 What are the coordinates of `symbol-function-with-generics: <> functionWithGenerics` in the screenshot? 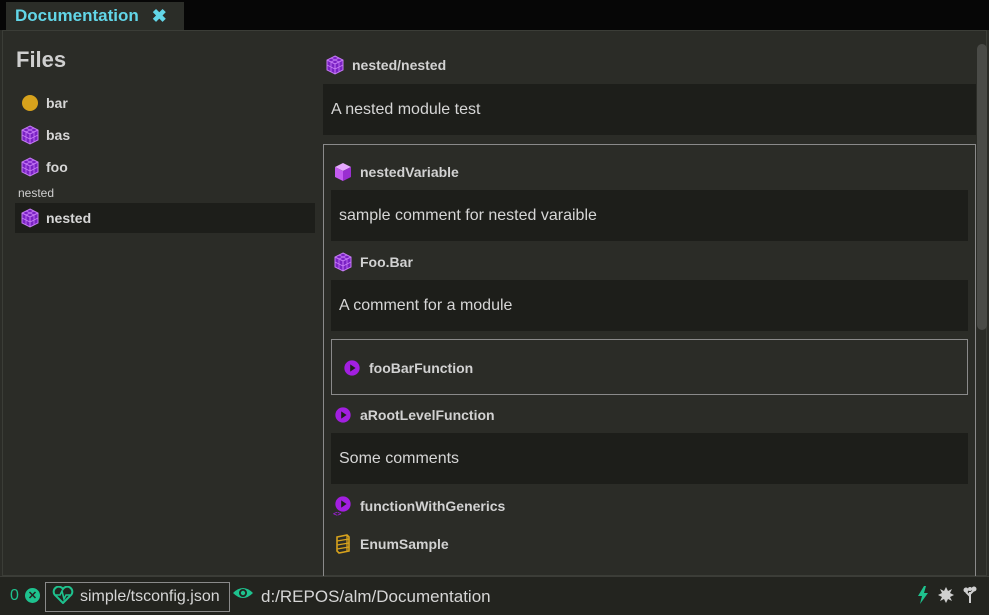 It's located at (418, 506).